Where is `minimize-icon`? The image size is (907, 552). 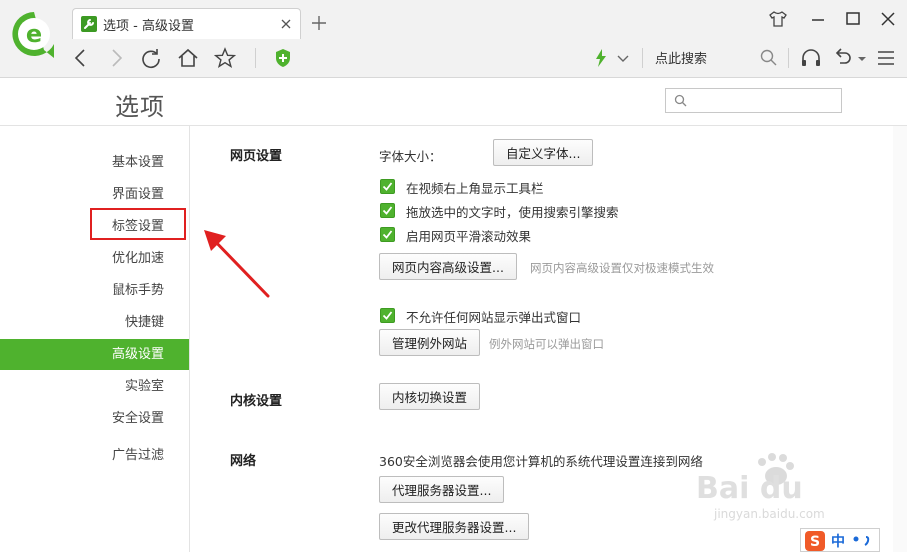
minimize-icon is located at coordinates (818, 19).